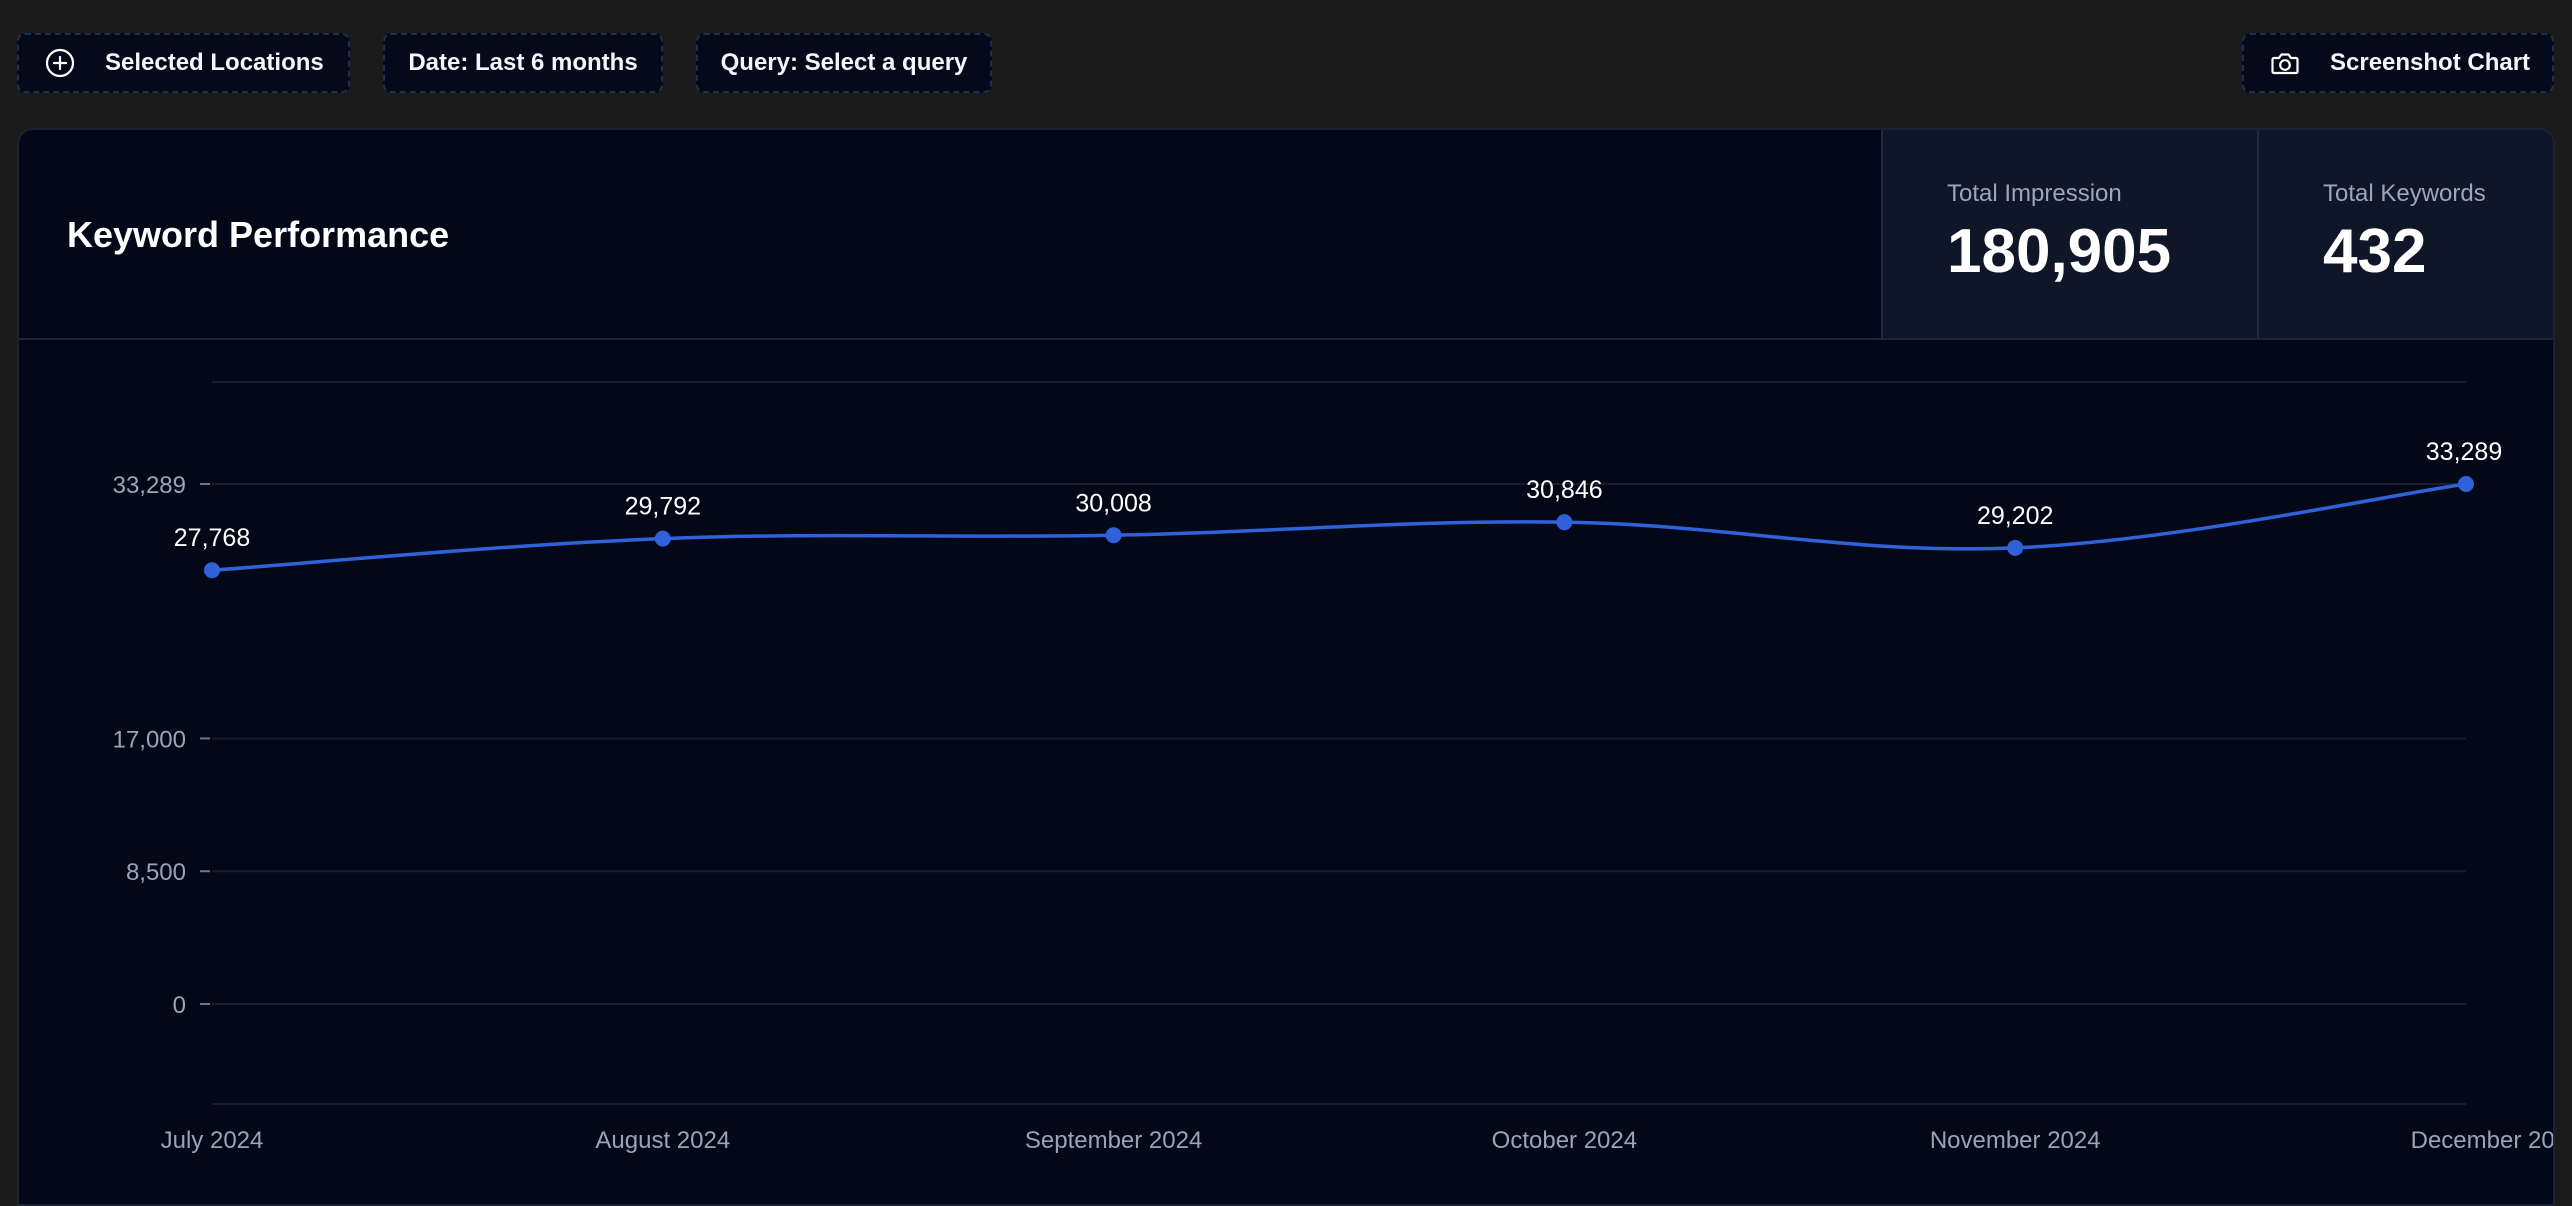 This screenshot has height=1206, width=2572. What do you see at coordinates (2483, 1140) in the screenshot?
I see `x-axis-label: December 2024` at bounding box center [2483, 1140].